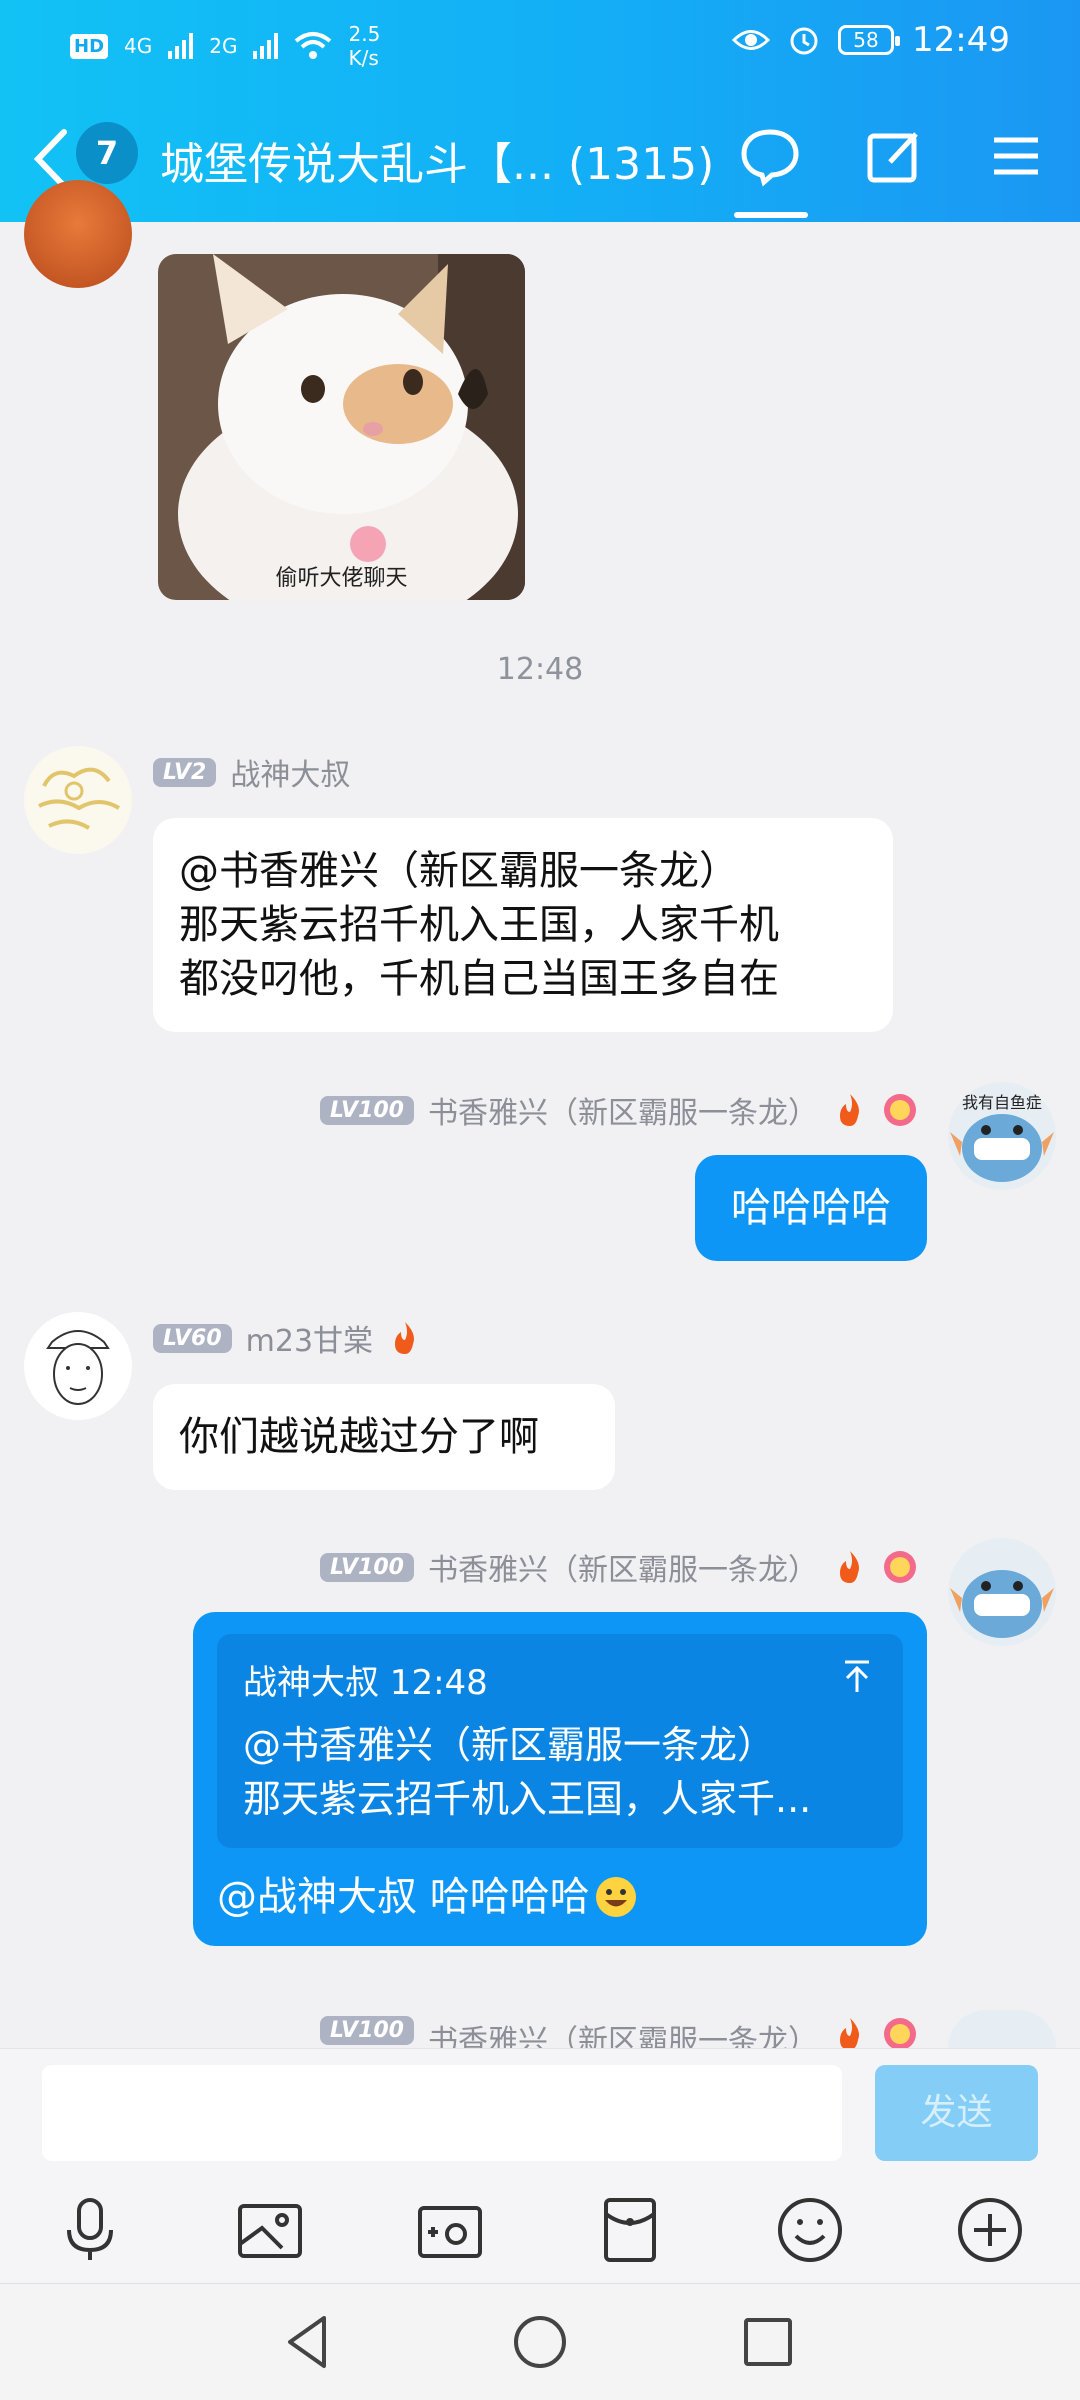  I want to click on quote-author-time: 战神大叔 12:48, so click(365, 1683).